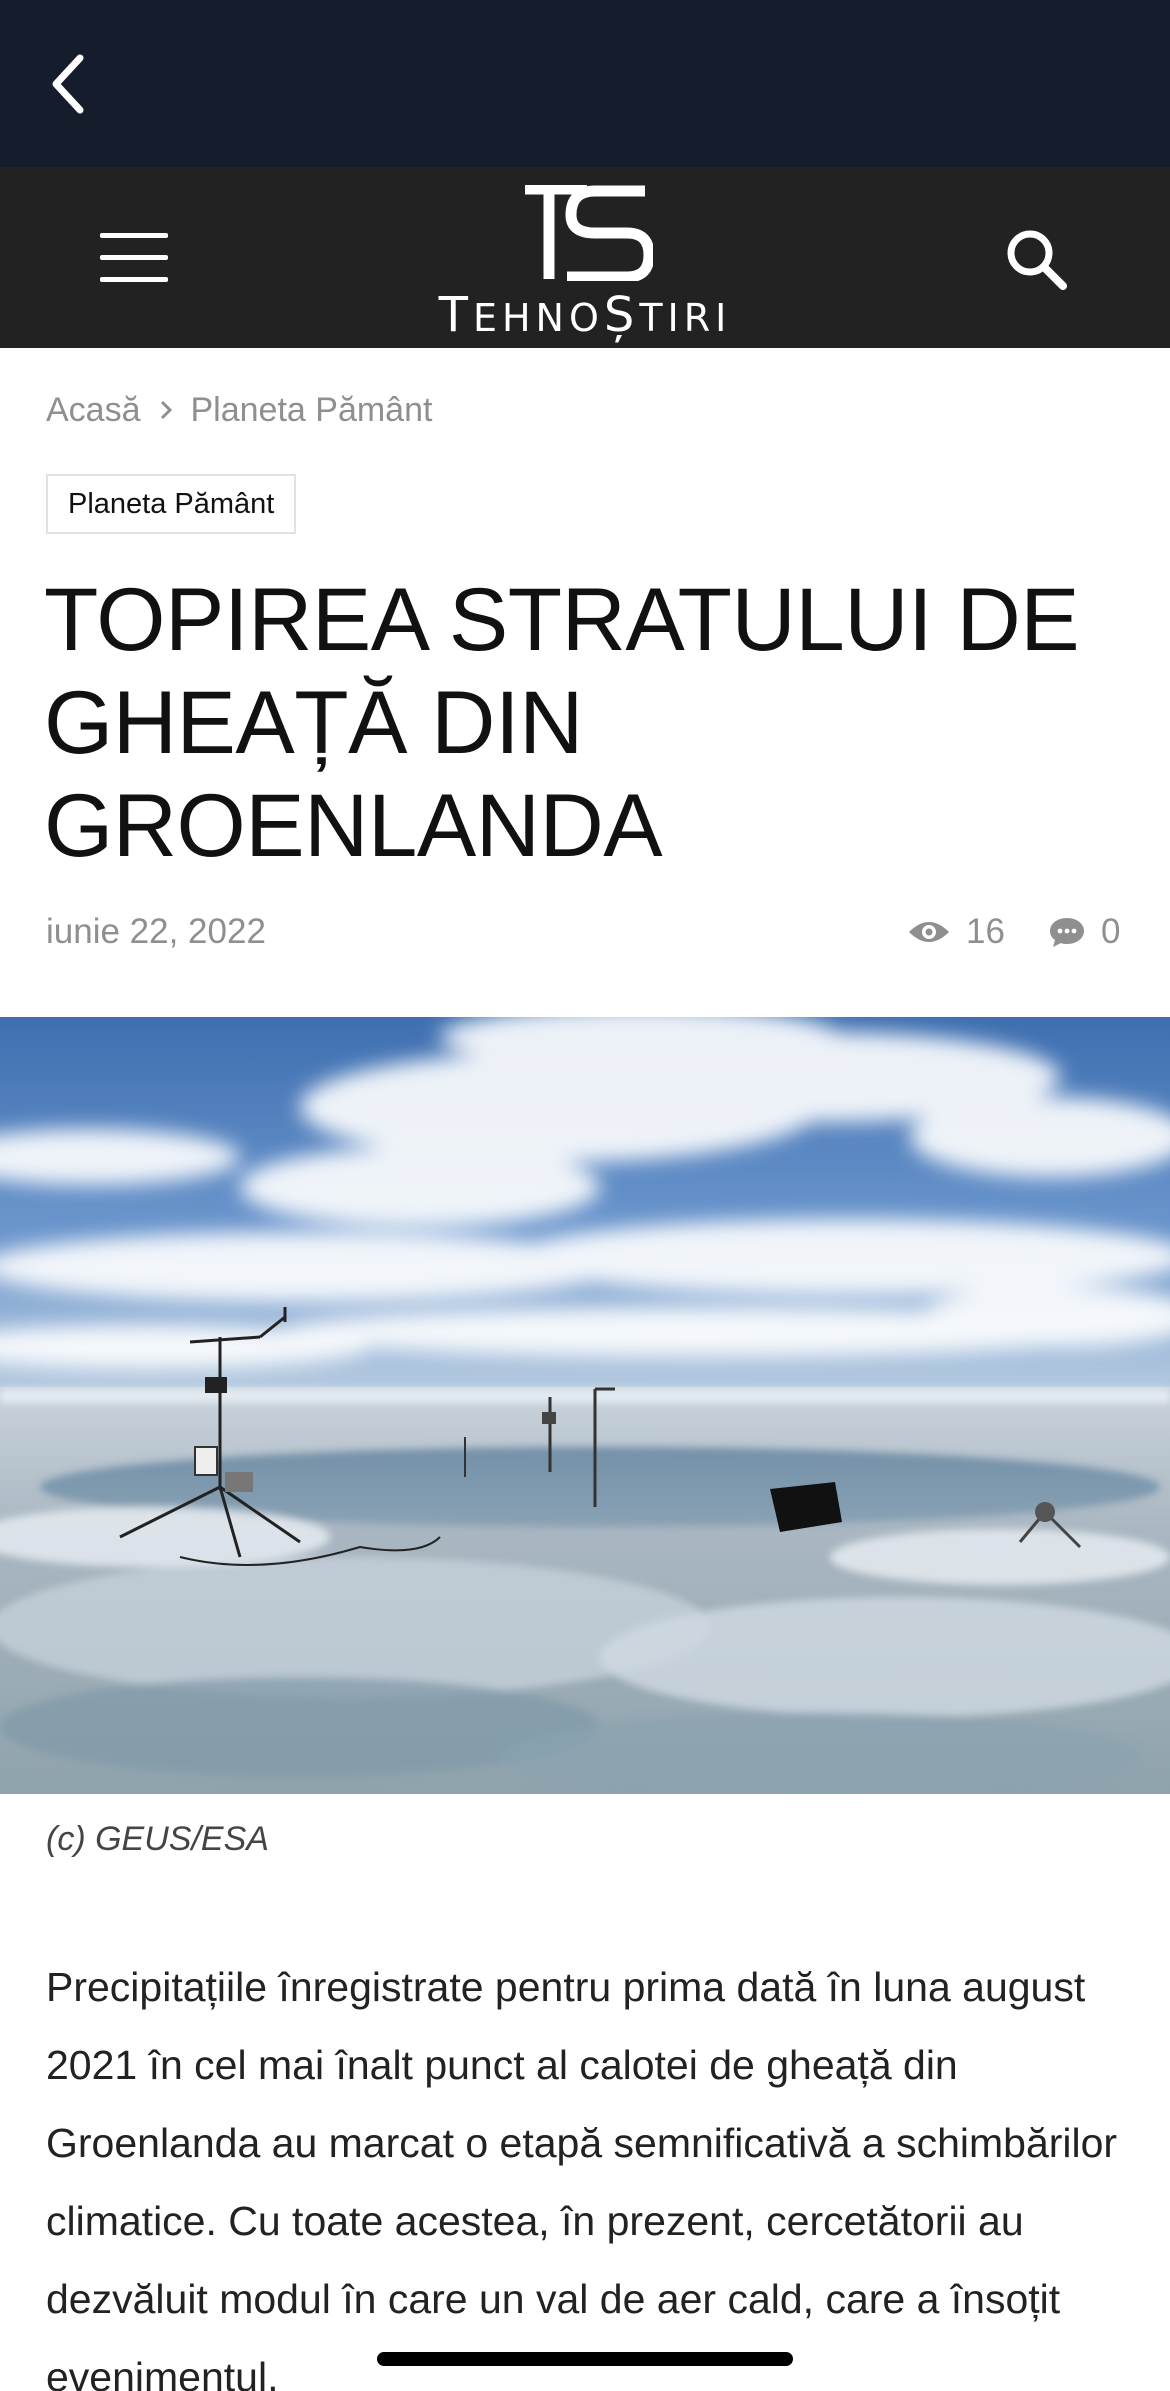  I want to click on breadcrumb: Acasă Planeta Pământ, so click(239, 410).